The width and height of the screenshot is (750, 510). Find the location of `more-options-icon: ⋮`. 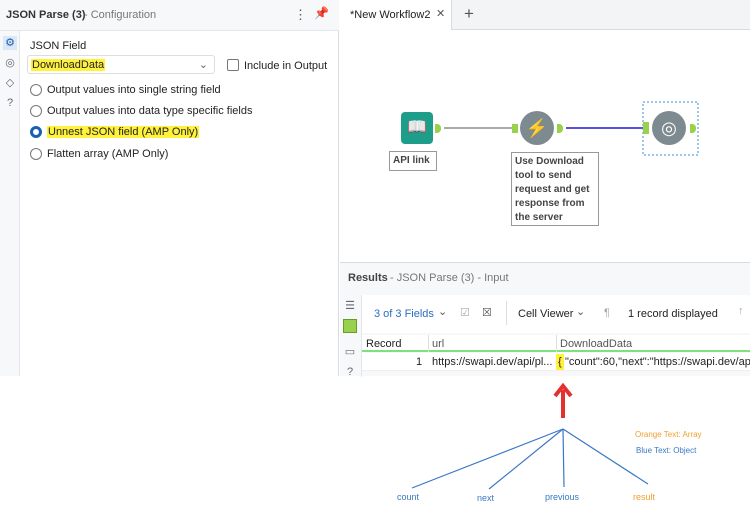

more-options-icon: ⋮ is located at coordinates (300, 15).